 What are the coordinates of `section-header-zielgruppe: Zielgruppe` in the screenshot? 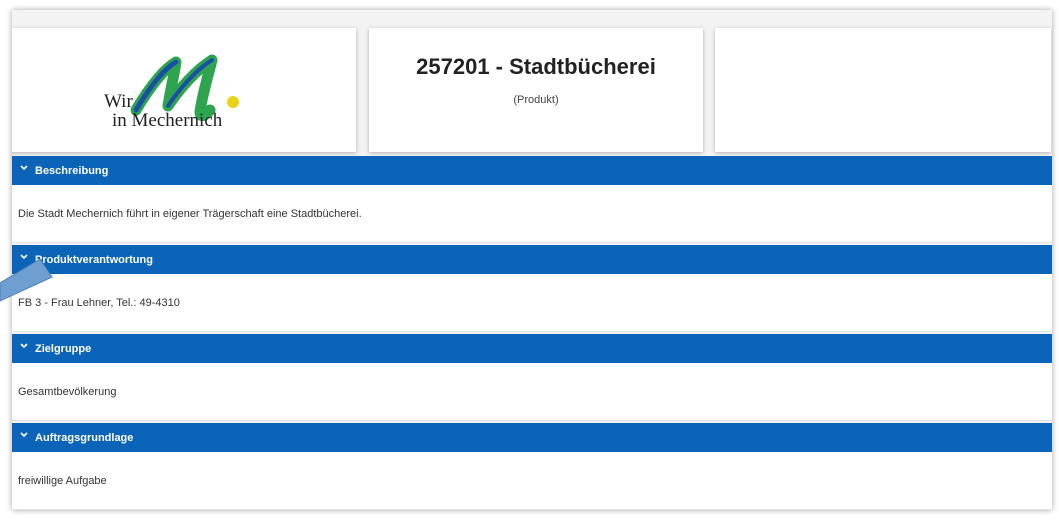 It's located at (532, 348).